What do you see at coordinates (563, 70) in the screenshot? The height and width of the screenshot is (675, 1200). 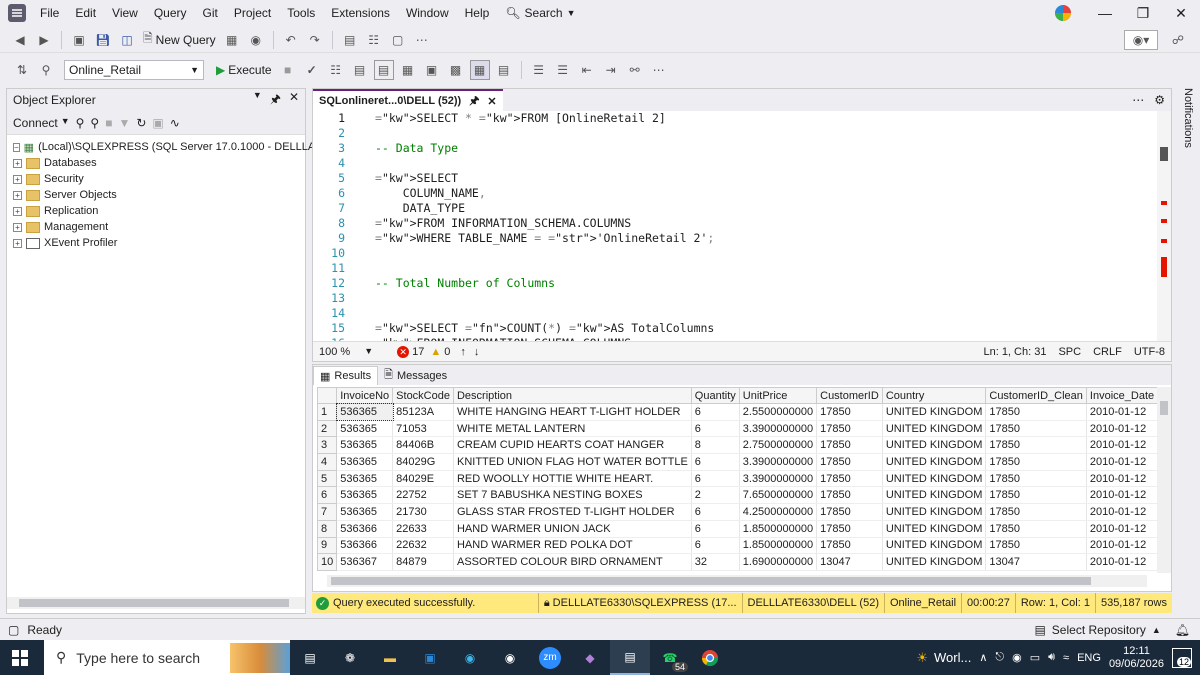 I see `uncomment-icon: ☰` at bounding box center [563, 70].